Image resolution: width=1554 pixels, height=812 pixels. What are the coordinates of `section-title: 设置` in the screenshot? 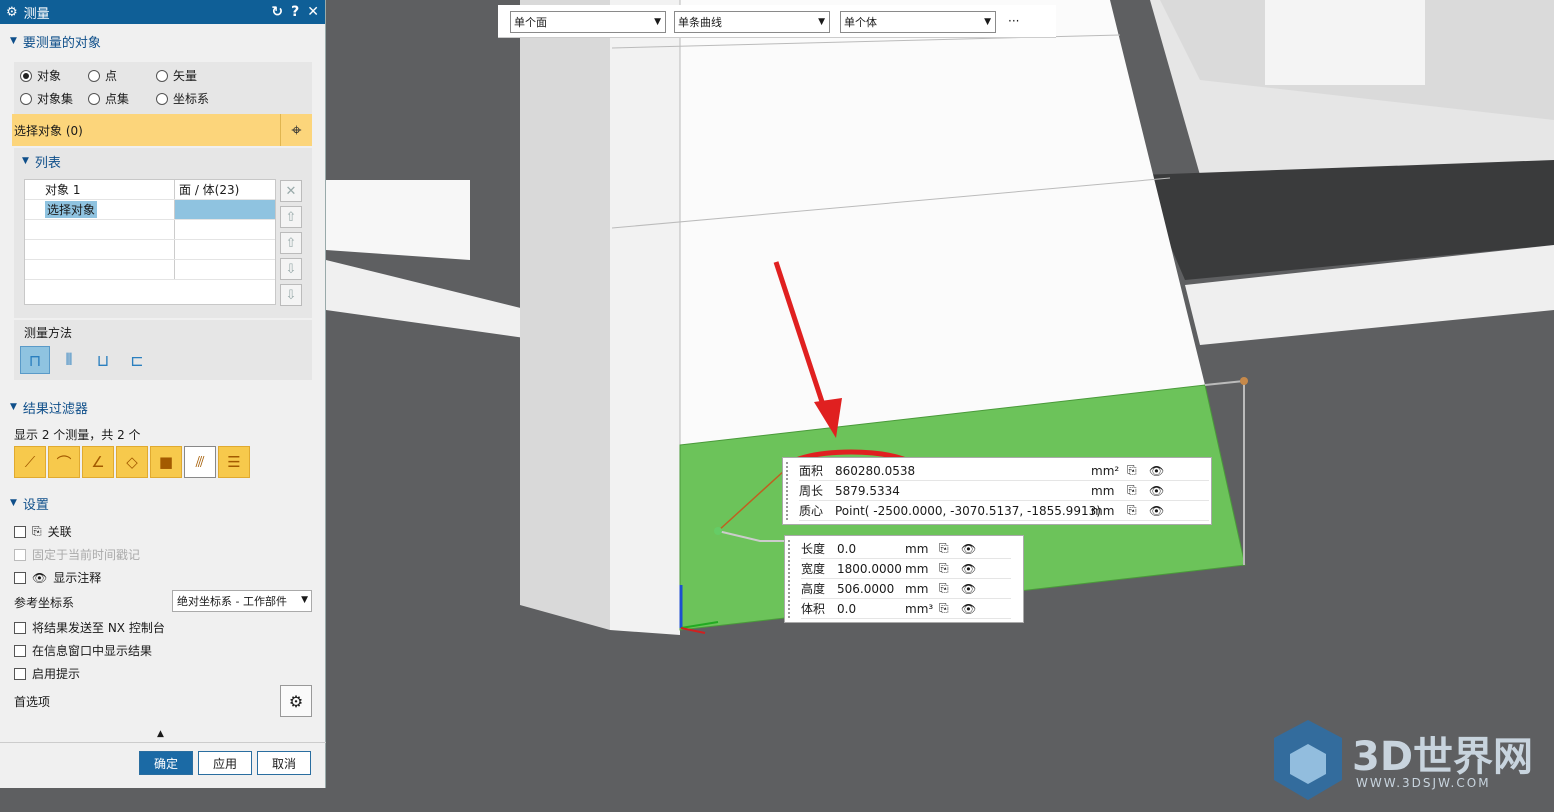 It's located at (35, 505).